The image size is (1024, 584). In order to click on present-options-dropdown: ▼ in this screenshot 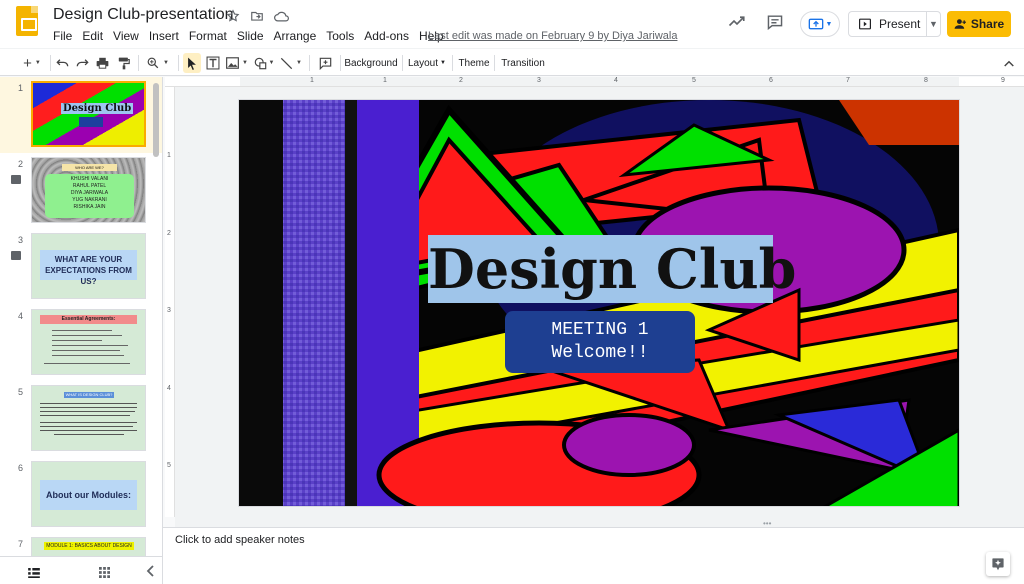, I will do `click(933, 24)`.